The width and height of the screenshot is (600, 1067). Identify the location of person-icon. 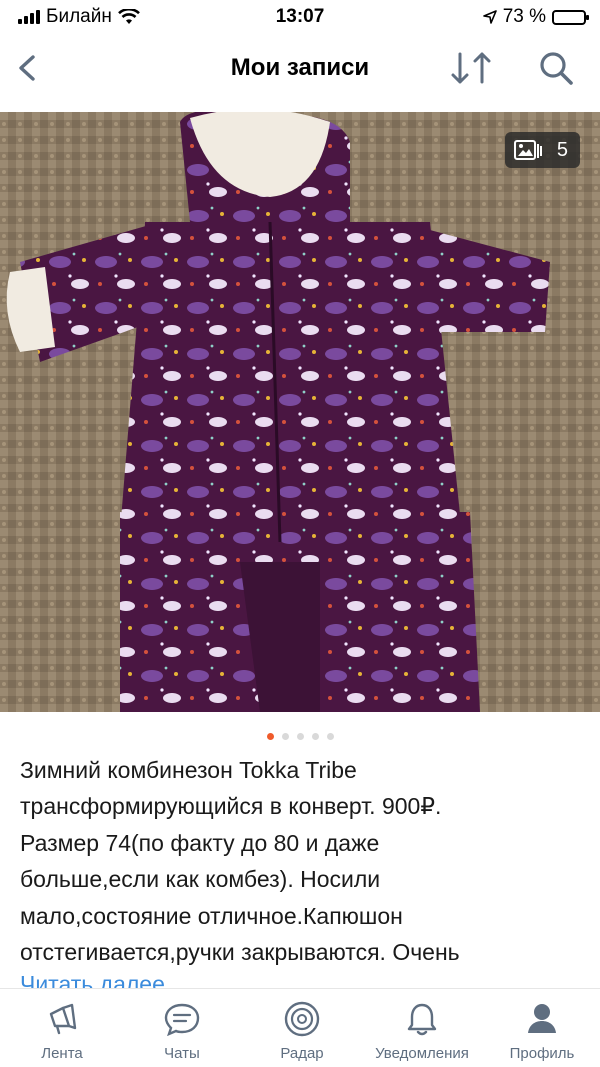
(542, 1018).